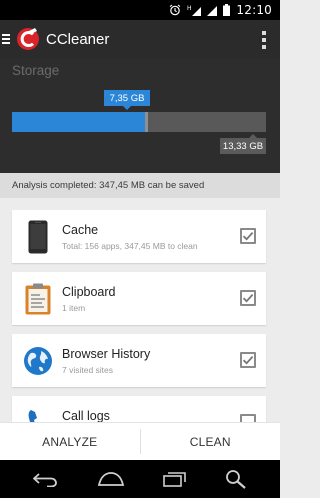 This screenshot has width=320, height=498. Describe the element at coordinates (212, 10) in the screenshot. I see `wifi-signal-icon` at that location.